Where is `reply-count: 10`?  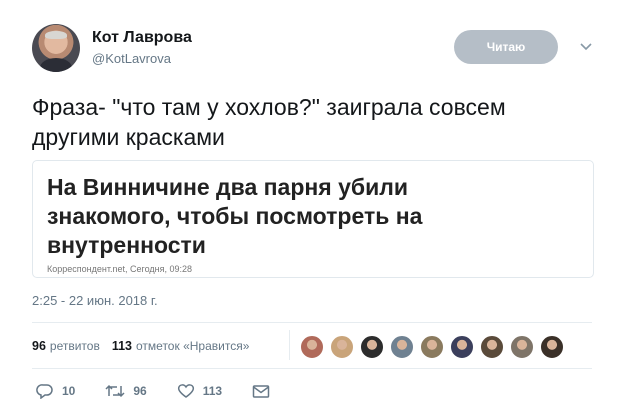
reply-count: 10 is located at coordinates (69, 391).